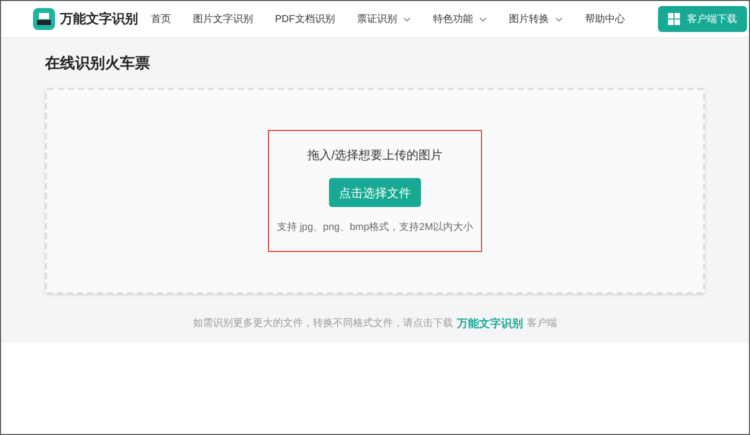  What do you see at coordinates (605, 19) in the screenshot?
I see `nav-link: 帮助中心` at bounding box center [605, 19].